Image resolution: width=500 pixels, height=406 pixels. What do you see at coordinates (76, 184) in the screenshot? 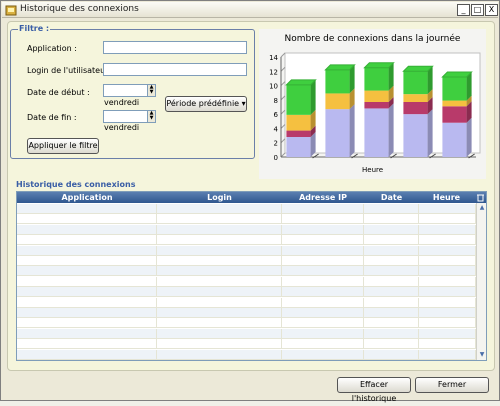
I see `history-section-title: Historique des connexions` at bounding box center [76, 184].